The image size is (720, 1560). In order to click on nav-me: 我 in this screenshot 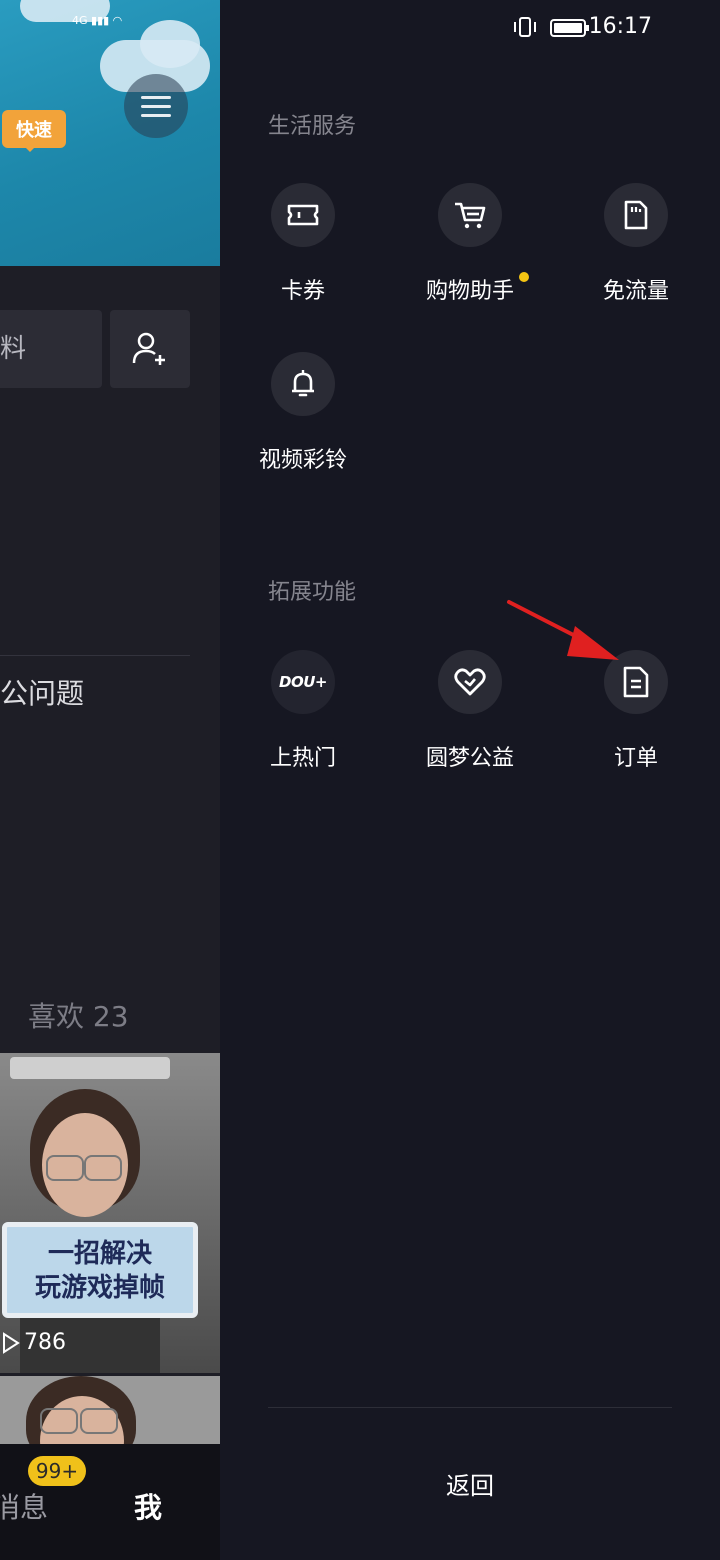, I will do `click(148, 1506)`.